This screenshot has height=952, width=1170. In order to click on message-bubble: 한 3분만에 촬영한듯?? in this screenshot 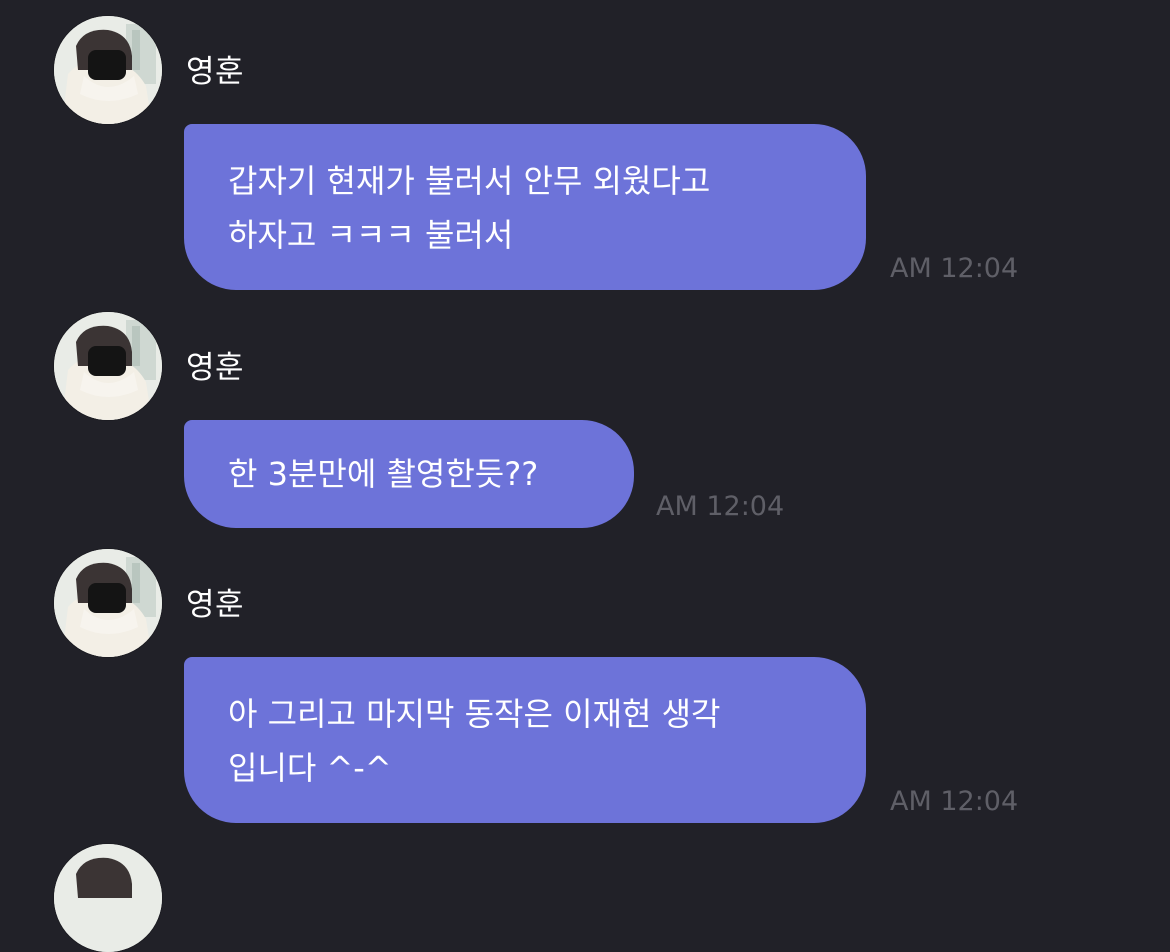, I will do `click(409, 474)`.